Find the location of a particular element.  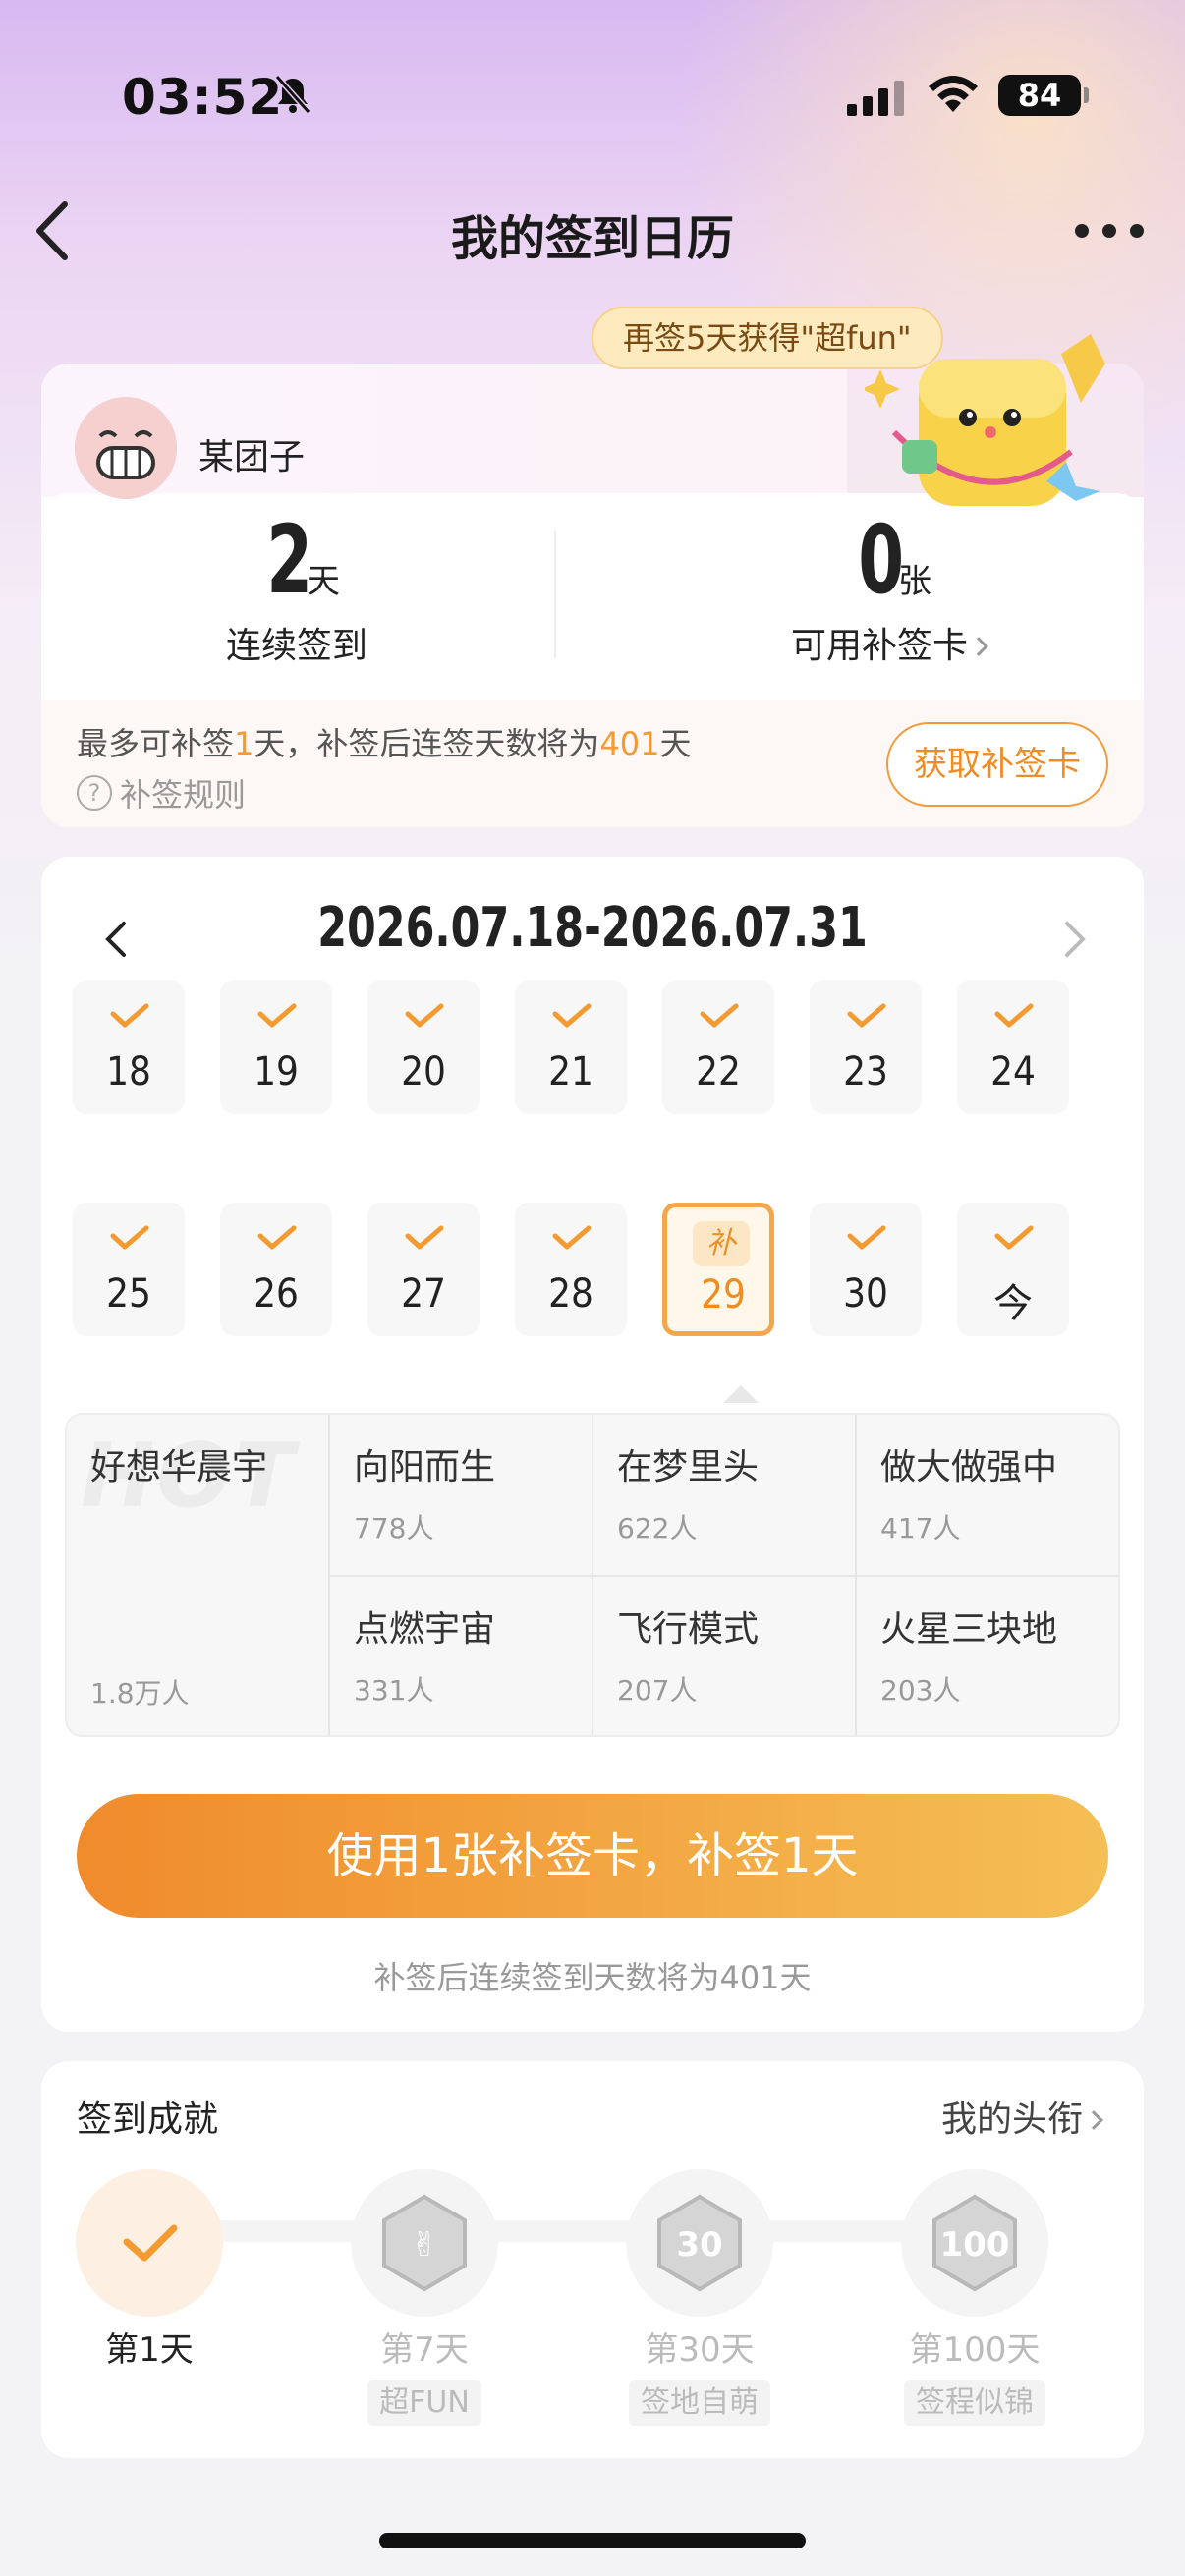

streak-stat: 2天 连续签到 is located at coordinates (296, 589).